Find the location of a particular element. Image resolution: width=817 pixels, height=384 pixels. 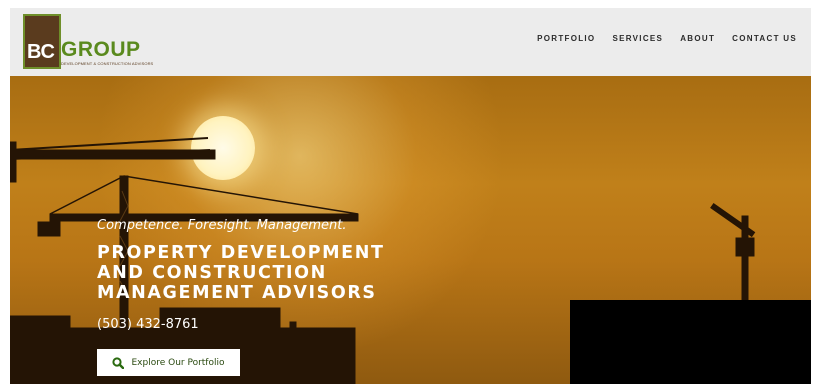

logo-tagline: DEVELOPMENT & CONSTRUCTION ADVISORS is located at coordinates (107, 63).